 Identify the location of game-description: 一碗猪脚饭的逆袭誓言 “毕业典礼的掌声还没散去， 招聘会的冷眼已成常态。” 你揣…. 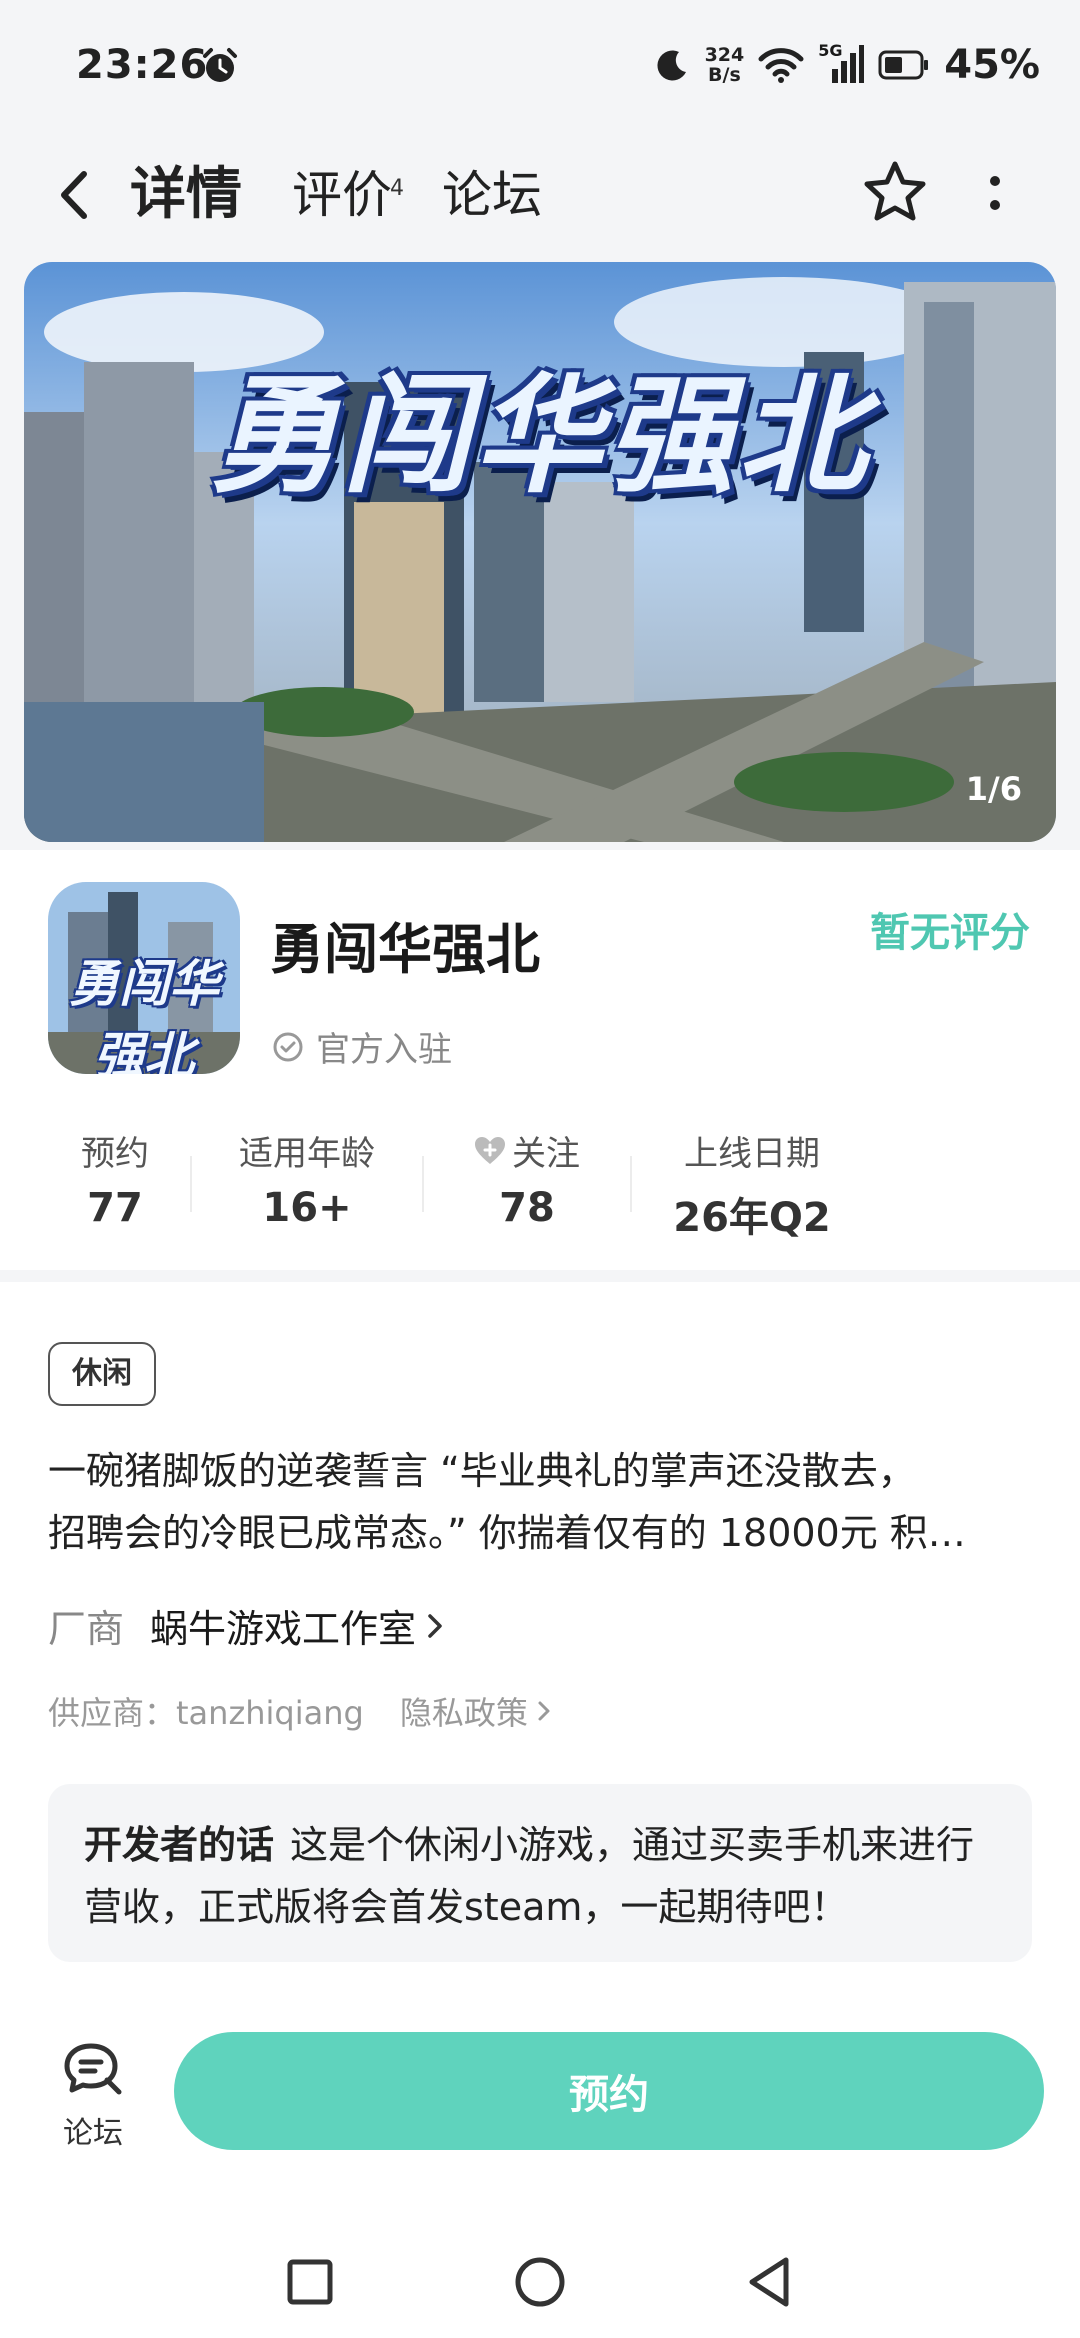
(543, 1502).